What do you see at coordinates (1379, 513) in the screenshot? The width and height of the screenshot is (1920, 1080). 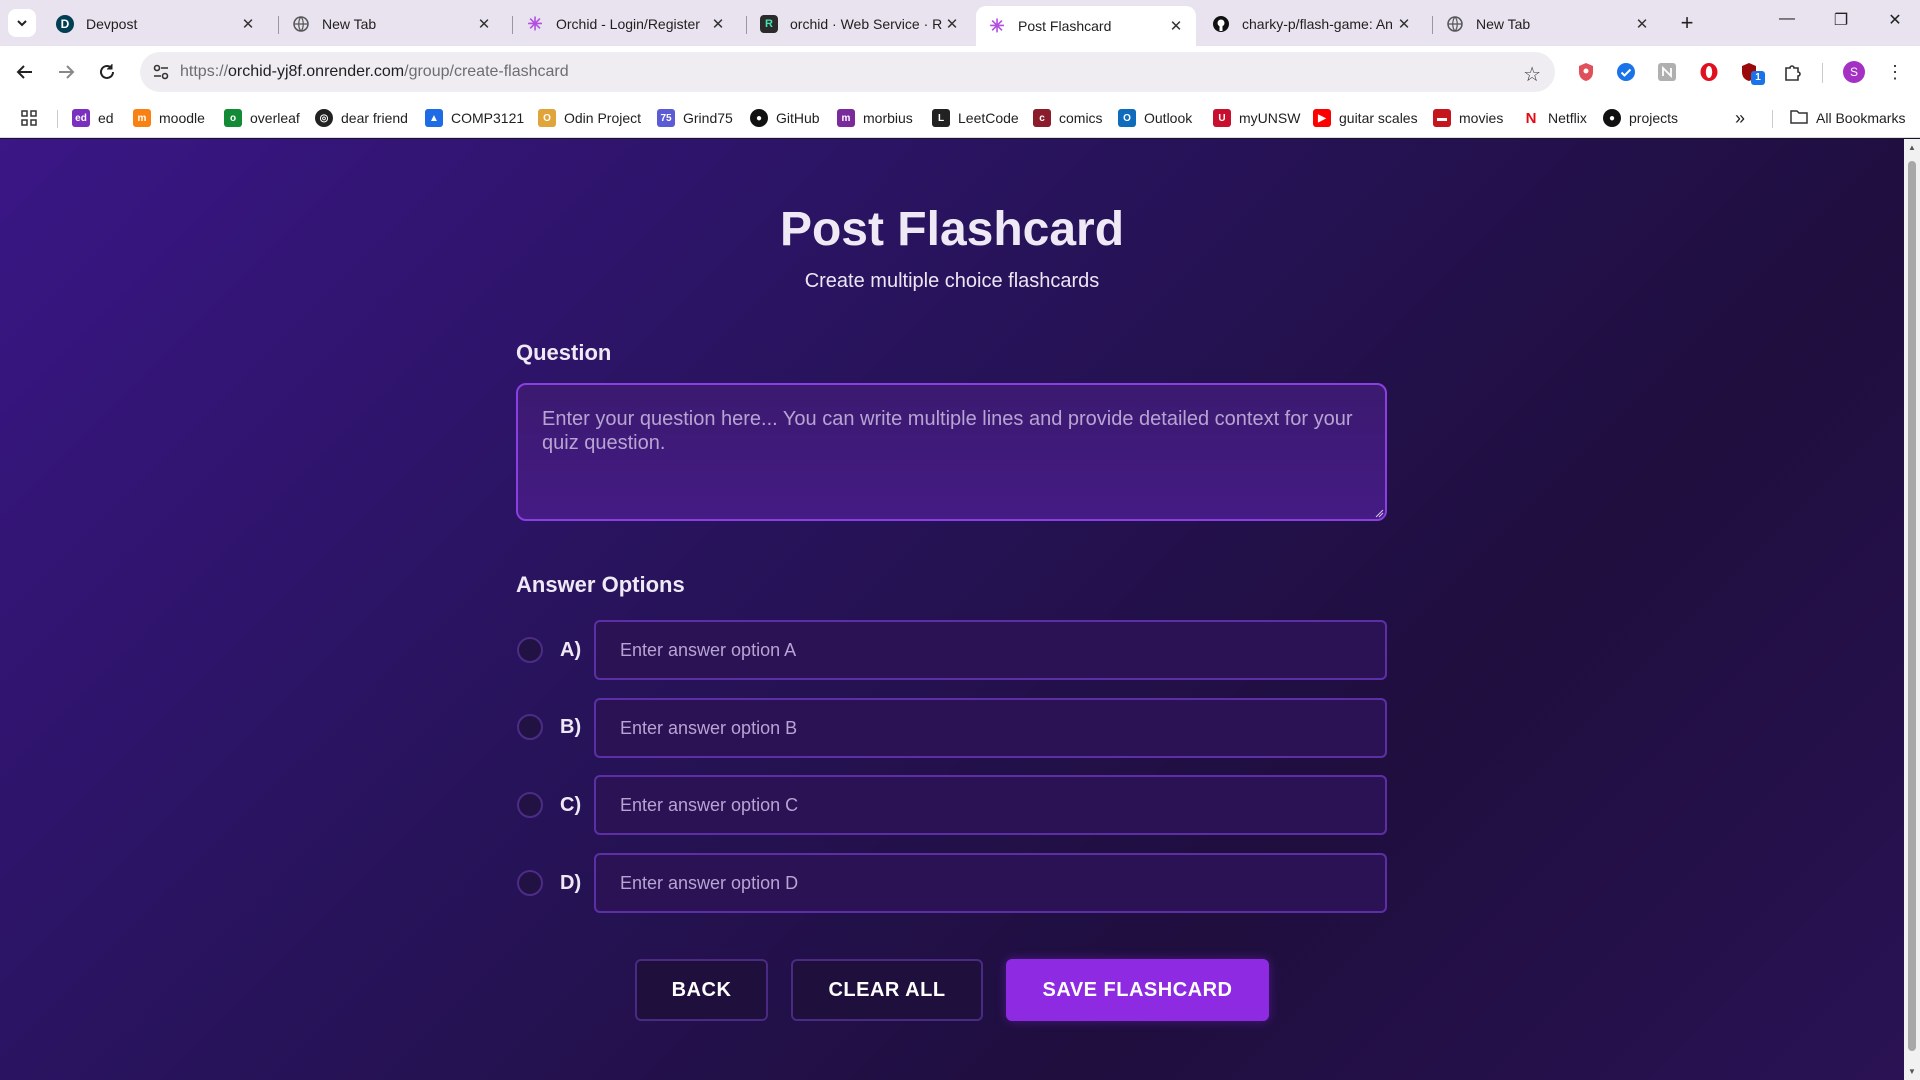 I see `resize-handle-icon` at bounding box center [1379, 513].